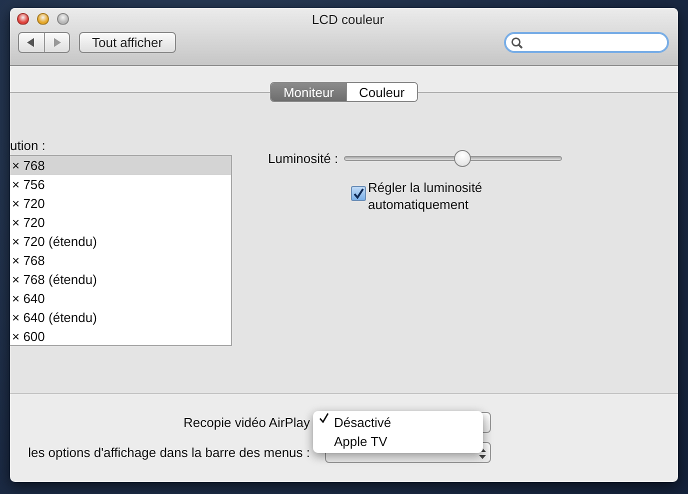 Image resolution: width=688 pixels, height=494 pixels. Describe the element at coordinates (426, 196) in the screenshot. I see `checkbox-label: Régler la luminosité automatiquement` at that location.